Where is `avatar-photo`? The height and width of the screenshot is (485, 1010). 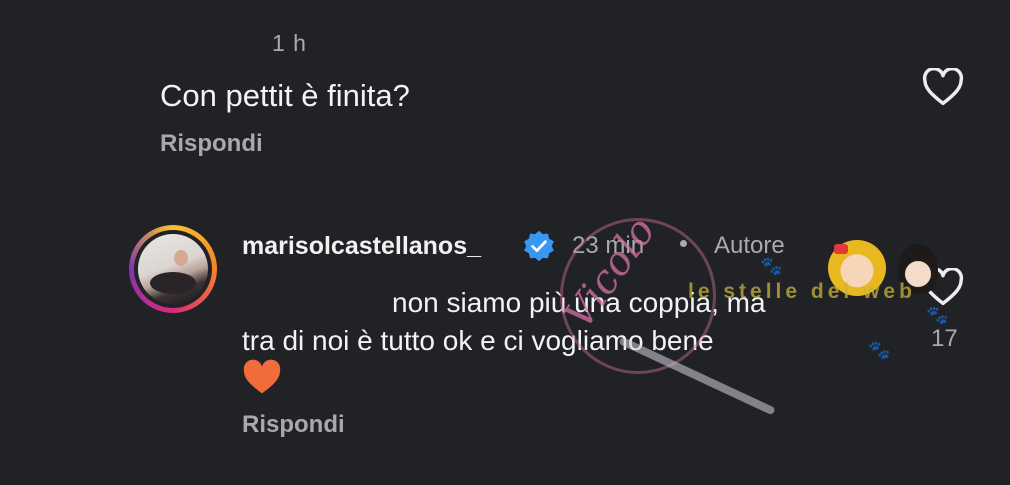
avatar-photo is located at coordinates (173, 269).